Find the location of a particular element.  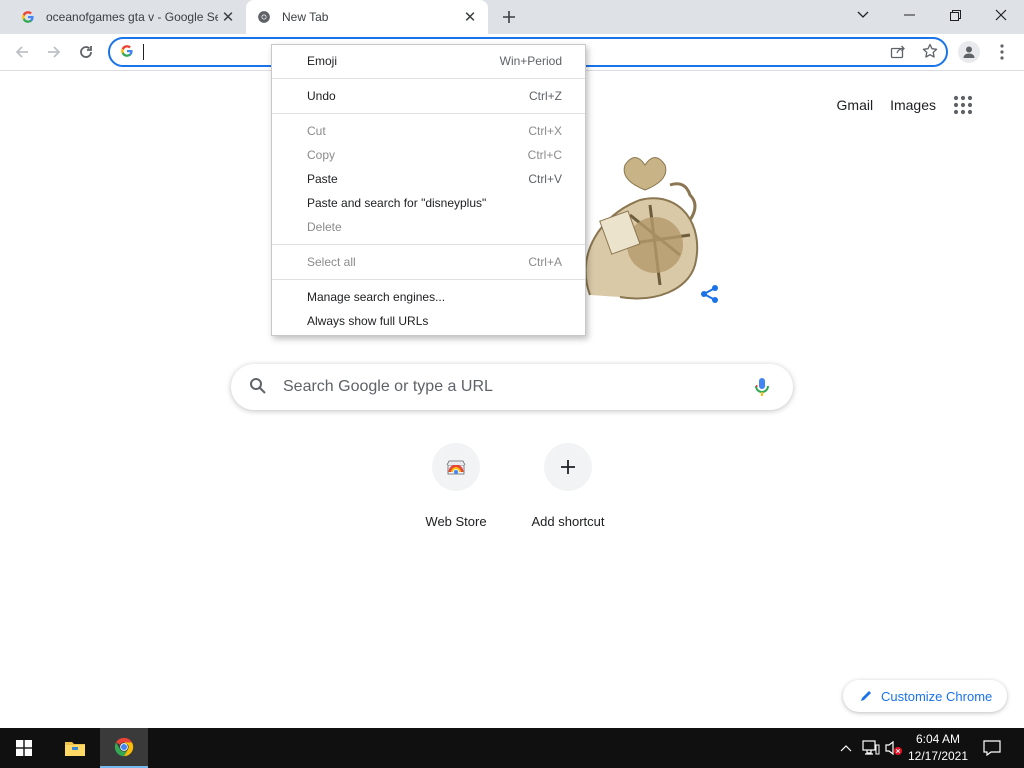

back-button is located at coordinates (22, 52).